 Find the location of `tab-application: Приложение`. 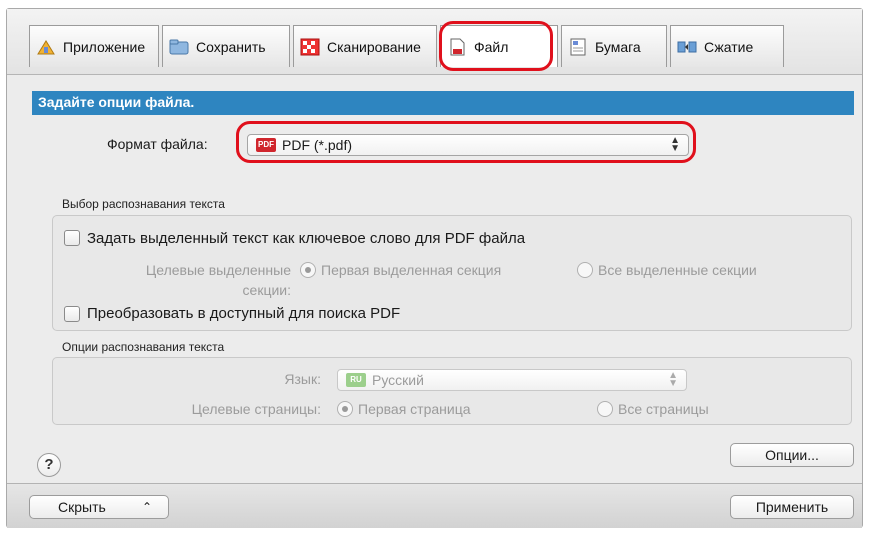

tab-application: Приложение is located at coordinates (94, 46).